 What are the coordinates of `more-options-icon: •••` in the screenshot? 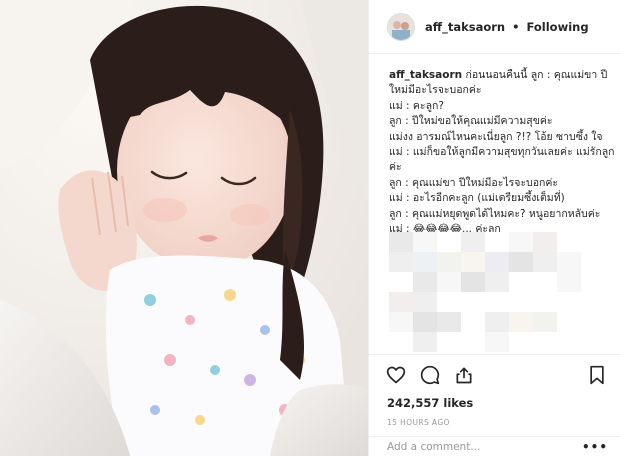 It's located at (595, 447).